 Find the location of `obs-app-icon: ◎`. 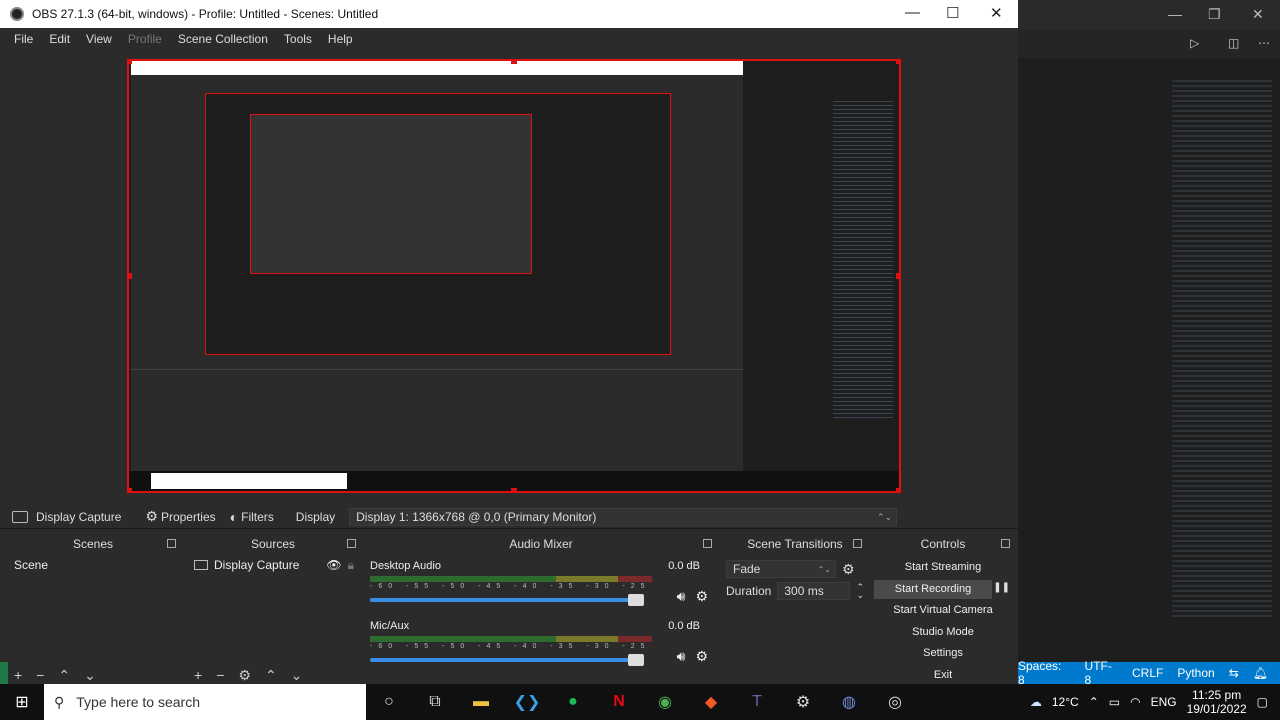

obs-app-icon: ◎ is located at coordinates (895, 702).